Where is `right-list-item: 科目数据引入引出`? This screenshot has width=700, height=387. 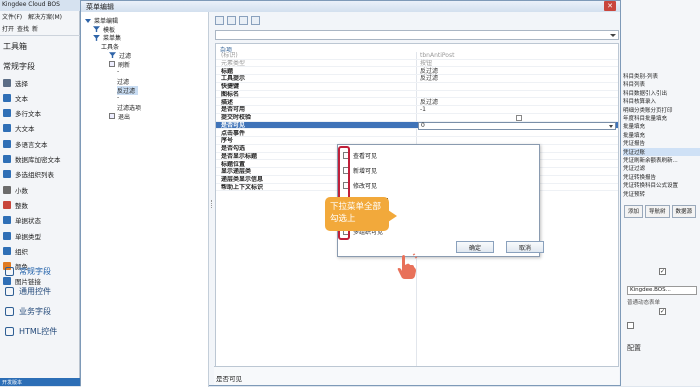
right-list-item: 科目数据引入引出 is located at coordinates (661, 93).